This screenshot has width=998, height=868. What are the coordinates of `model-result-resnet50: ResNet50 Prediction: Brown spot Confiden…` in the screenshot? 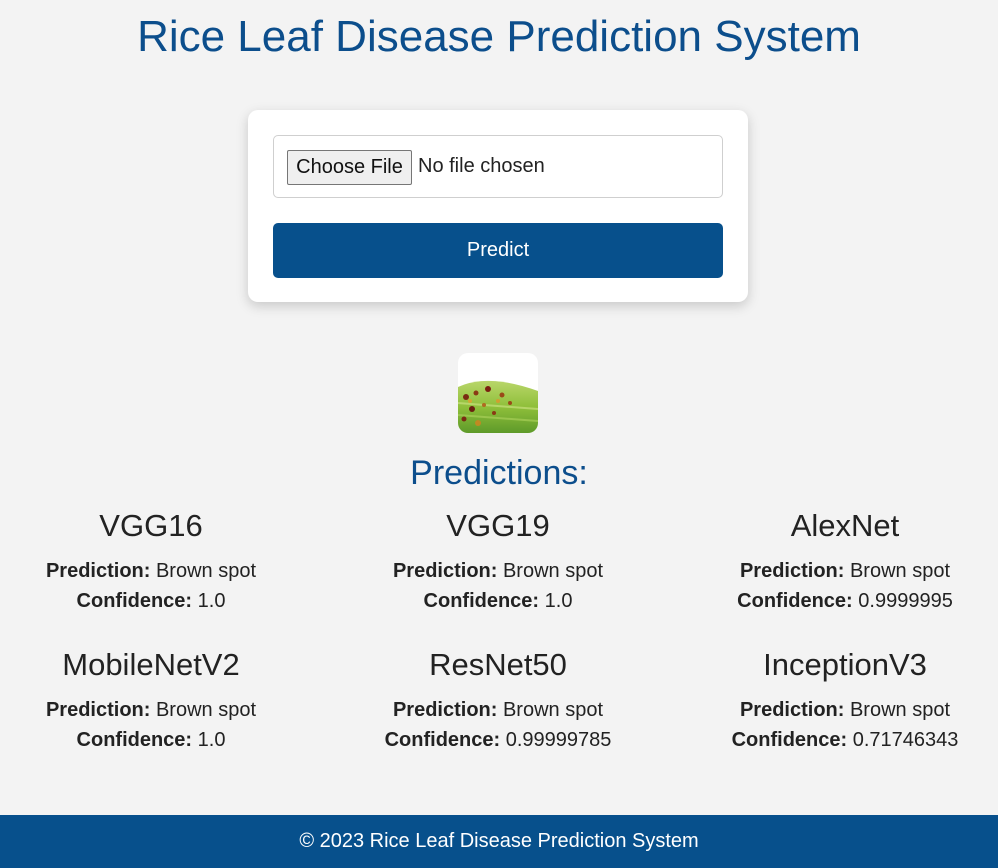 It's located at (498, 701).